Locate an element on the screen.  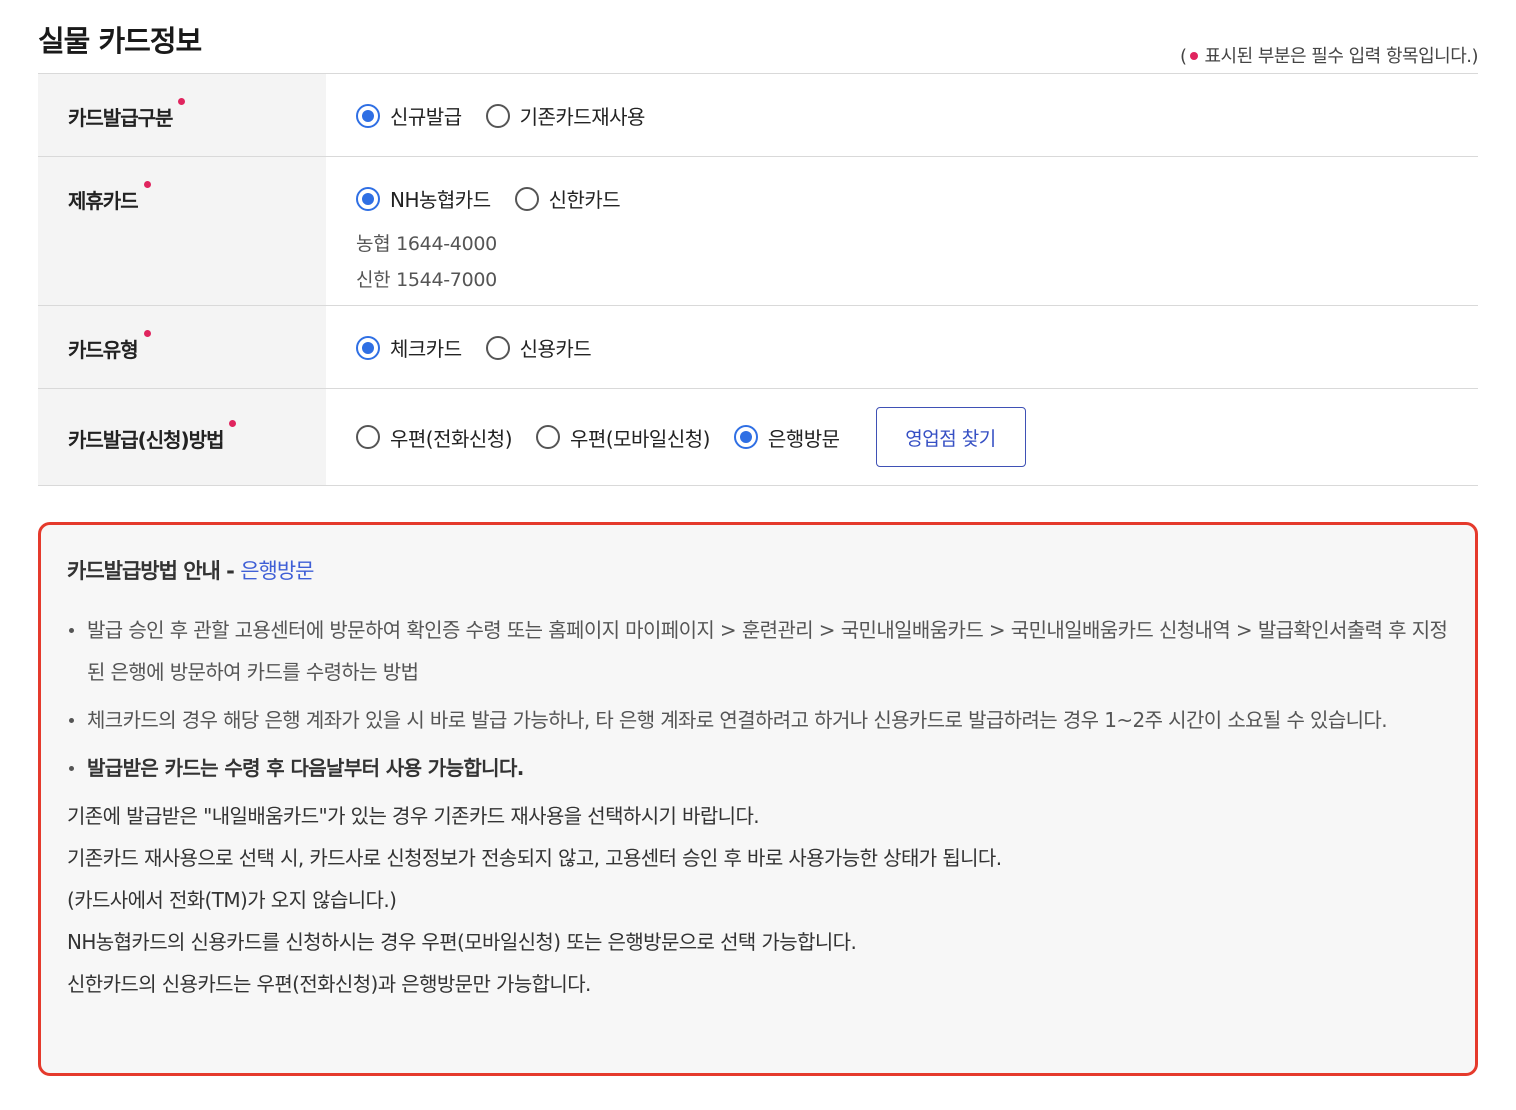
radio-nh-card: NH농협카드 is located at coordinates (423, 198).